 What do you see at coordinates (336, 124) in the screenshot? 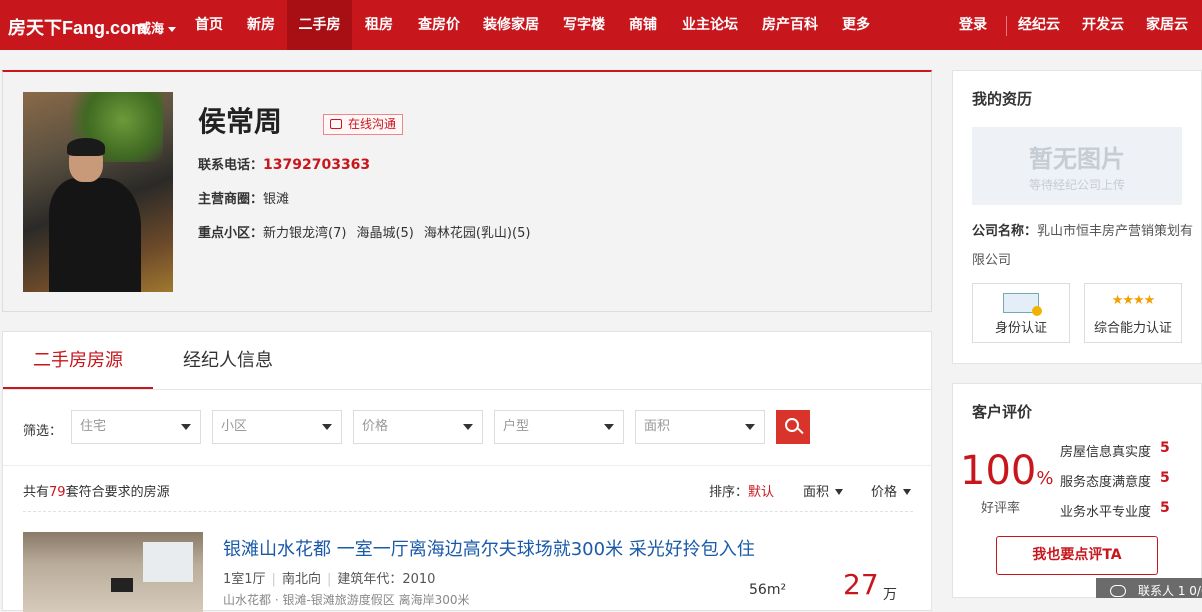
I see `chat-icon` at bounding box center [336, 124].